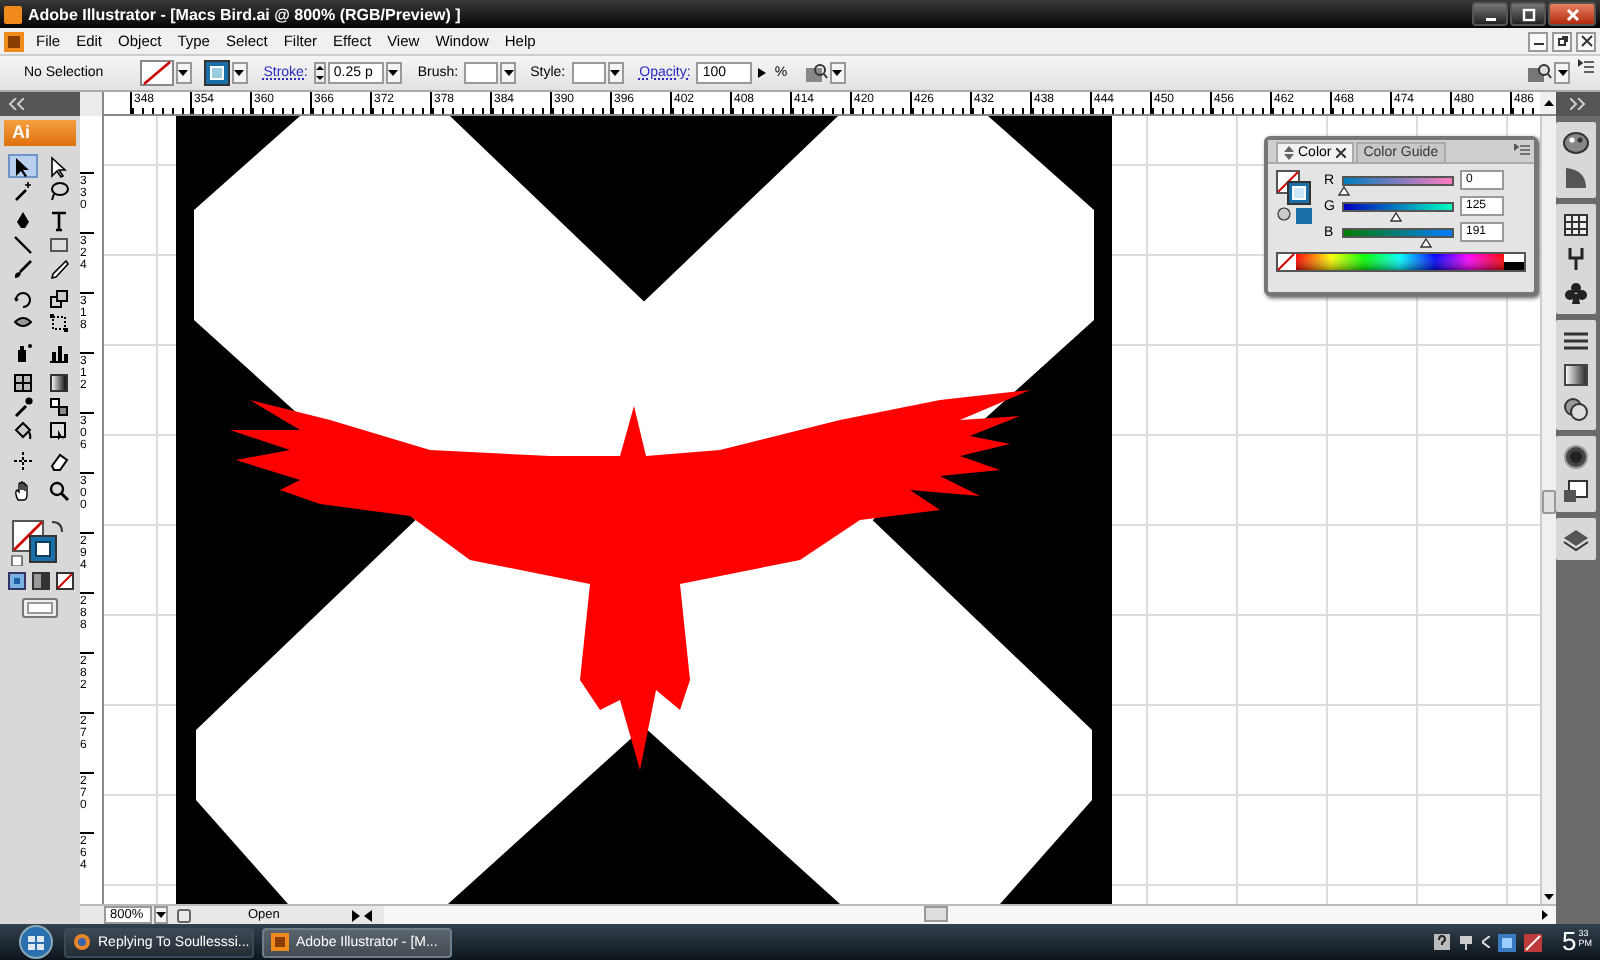  Describe the element at coordinates (92, 104) in the screenshot. I see `ruler-corner` at that location.